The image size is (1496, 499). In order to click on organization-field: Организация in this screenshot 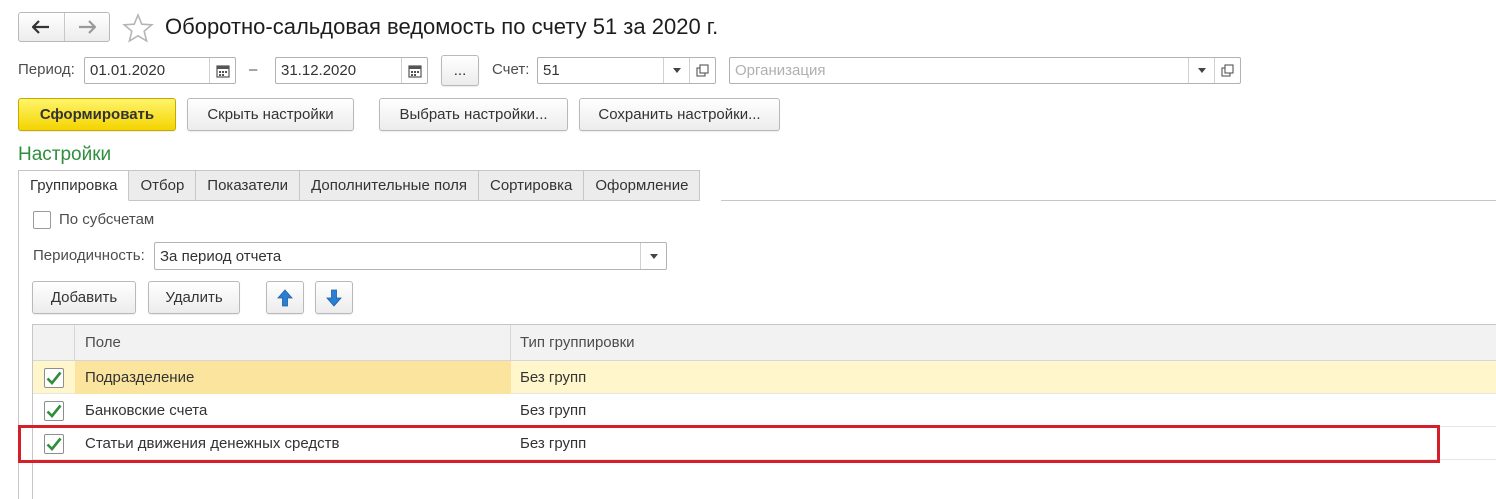, I will do `click(985, 70)`.